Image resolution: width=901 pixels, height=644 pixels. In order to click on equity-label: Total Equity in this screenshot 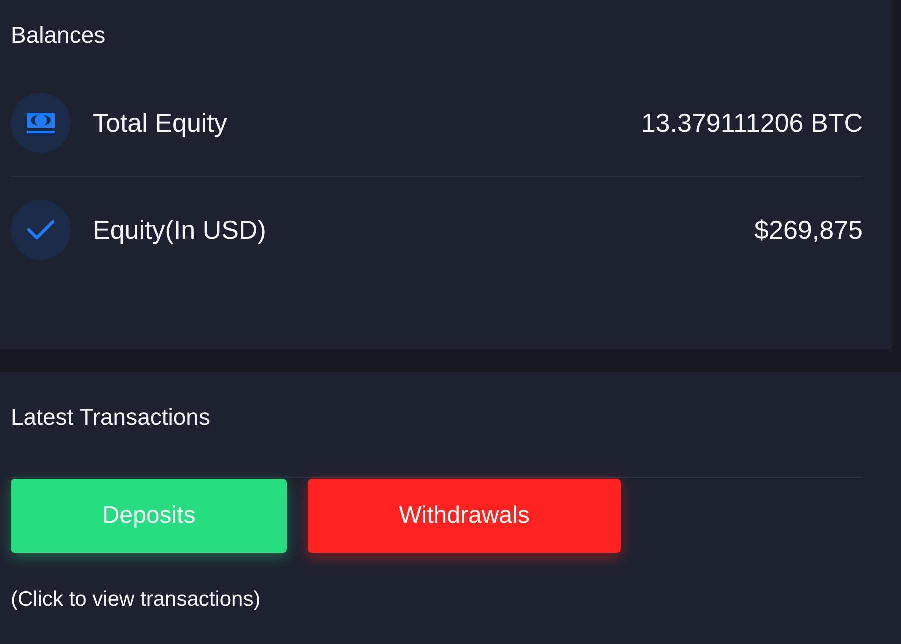, I will do `click(160, 123)`.